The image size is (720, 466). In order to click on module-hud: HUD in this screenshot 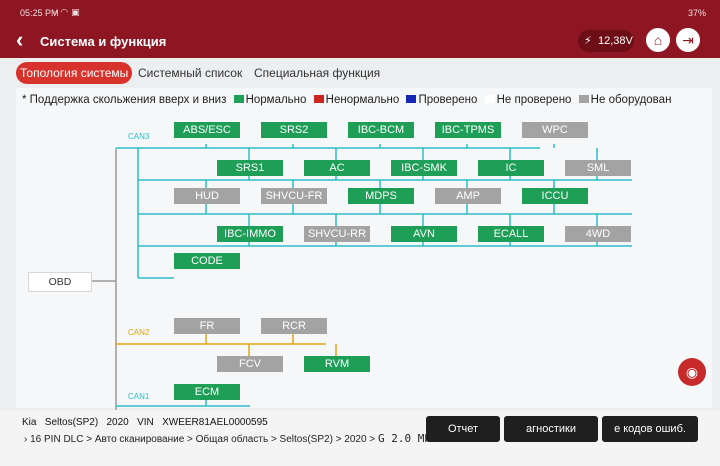, I will do `click(207, 196)`.